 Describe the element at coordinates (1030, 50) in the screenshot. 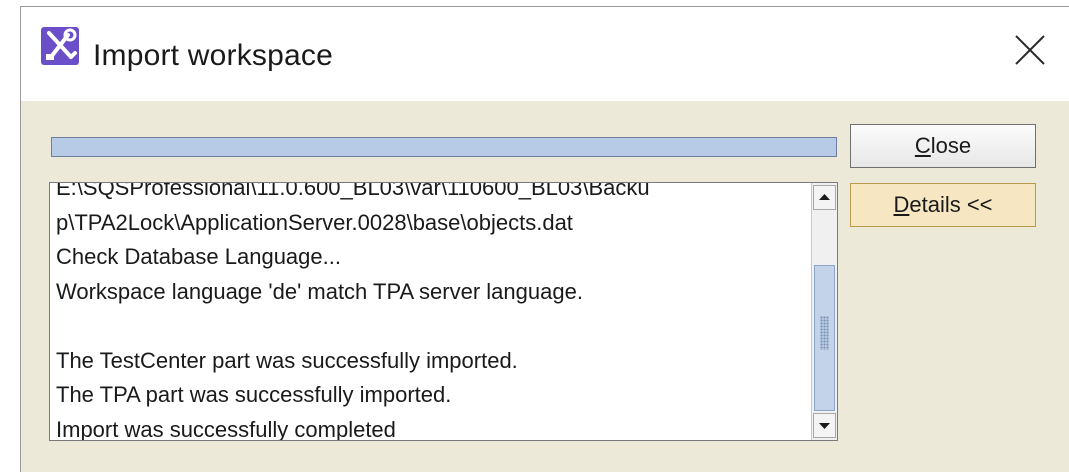

I see `close-icon` at that location.